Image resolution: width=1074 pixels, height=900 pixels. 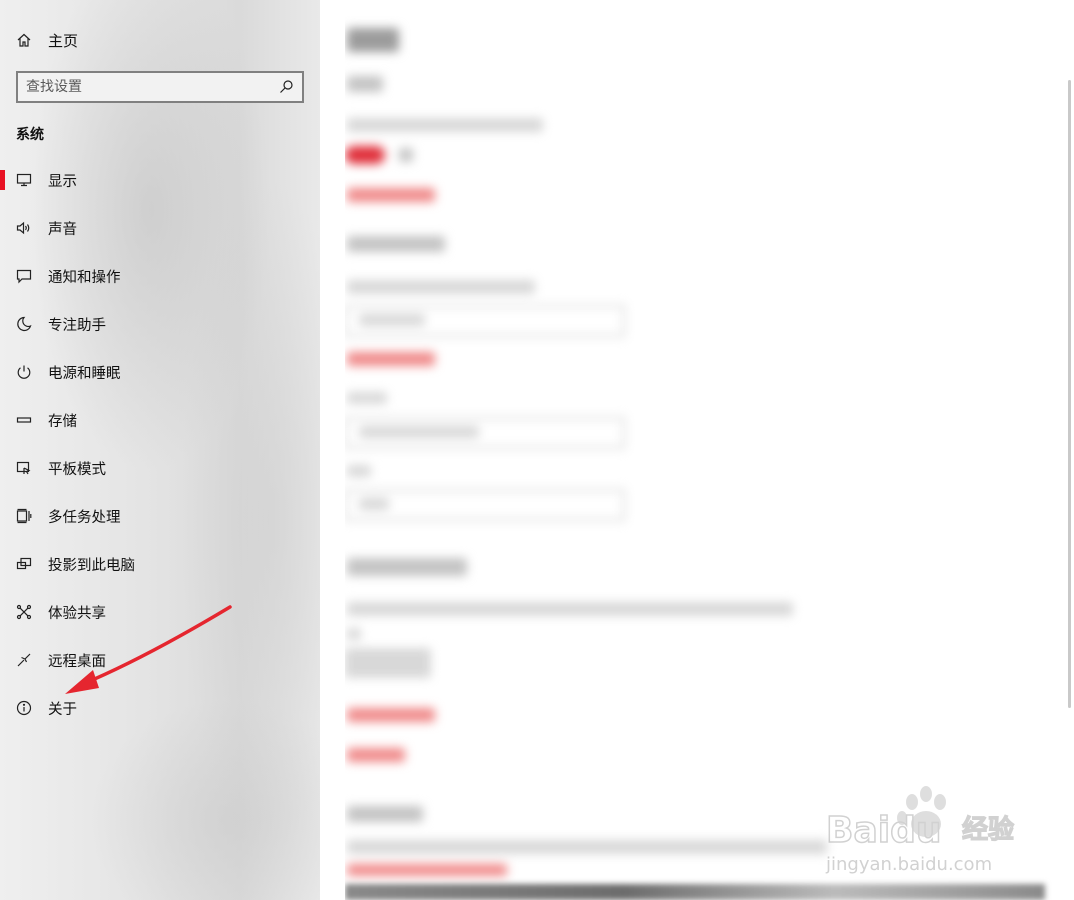 I want to click on sidebar-item-sound: 声音, so click(x=160, y=228).